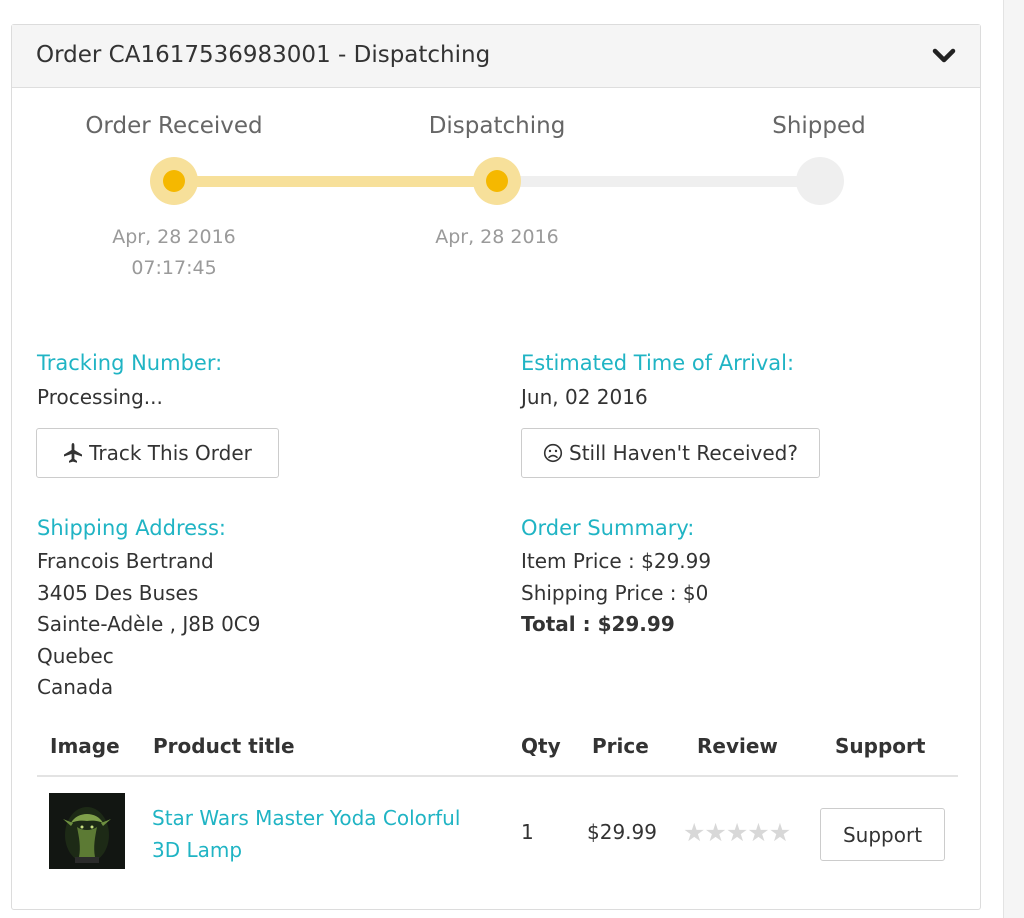  Describe the element at coordinates (615, 593) in the screenshot. I see `summary-shipping-price: Shipping Price : $0` at that location.